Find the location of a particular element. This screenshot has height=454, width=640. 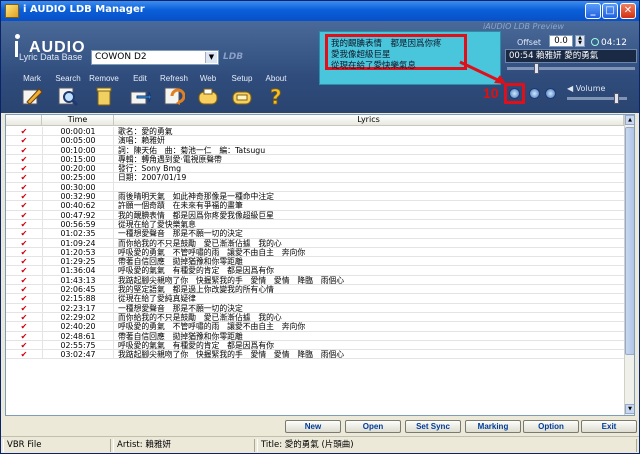

search-icon is located at coordinates (68, 96).